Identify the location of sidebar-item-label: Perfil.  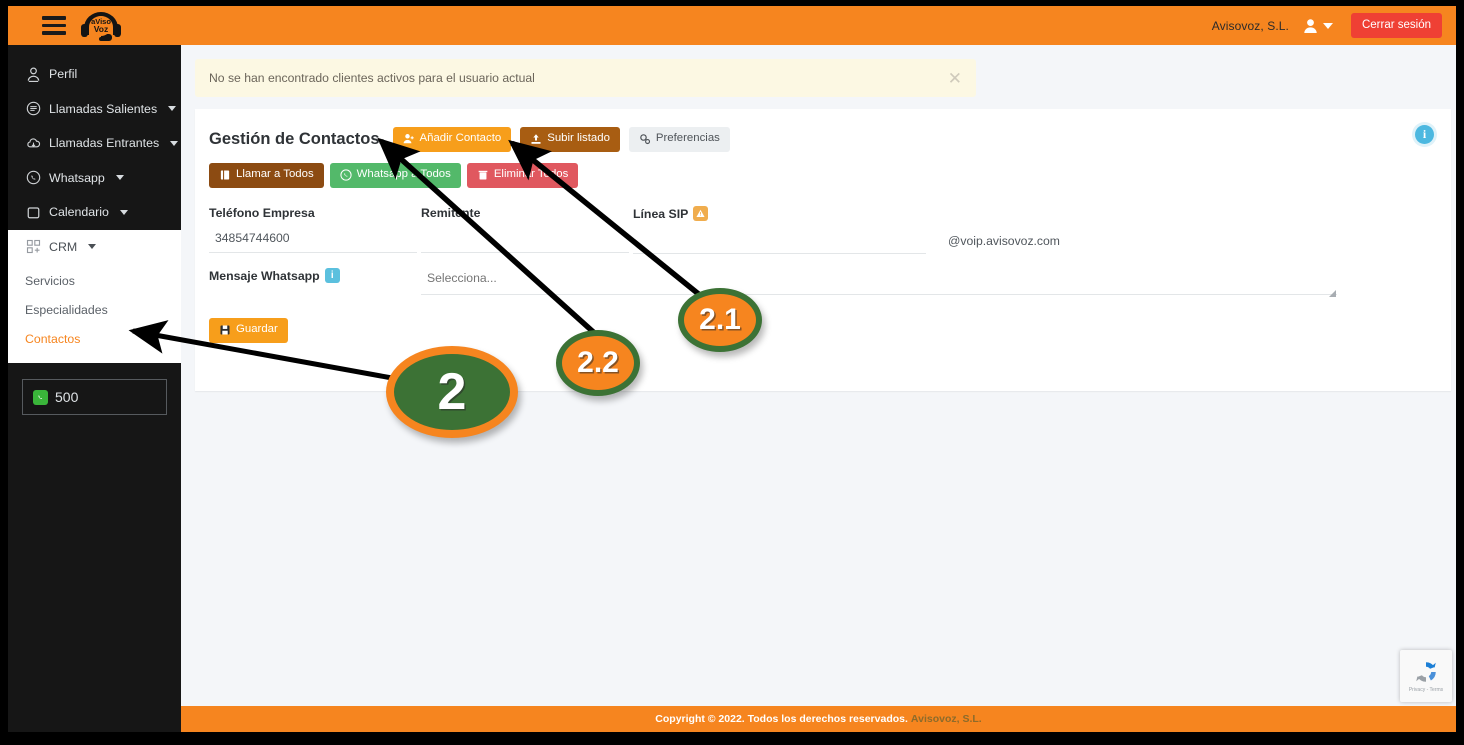
(63, 74).